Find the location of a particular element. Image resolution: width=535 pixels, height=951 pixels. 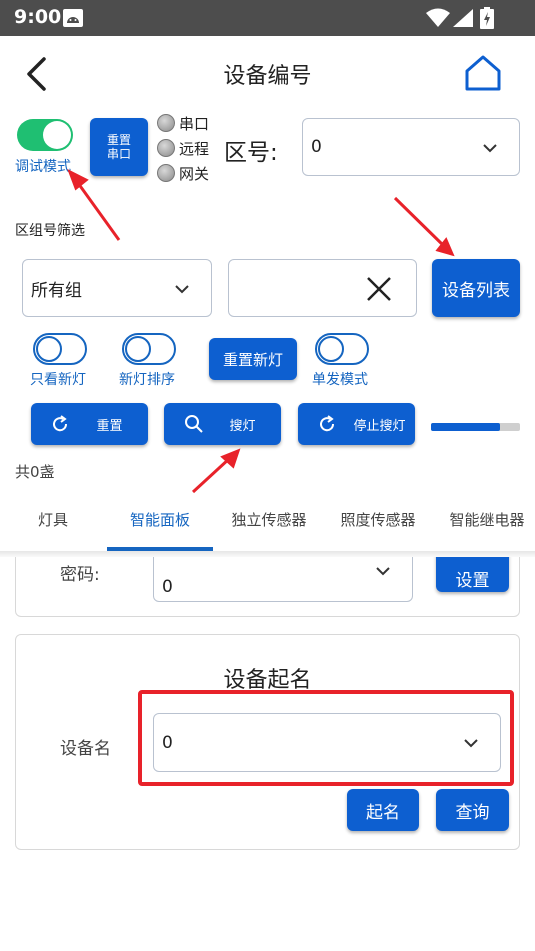

clear-icon is located at coordinates (379, 289).